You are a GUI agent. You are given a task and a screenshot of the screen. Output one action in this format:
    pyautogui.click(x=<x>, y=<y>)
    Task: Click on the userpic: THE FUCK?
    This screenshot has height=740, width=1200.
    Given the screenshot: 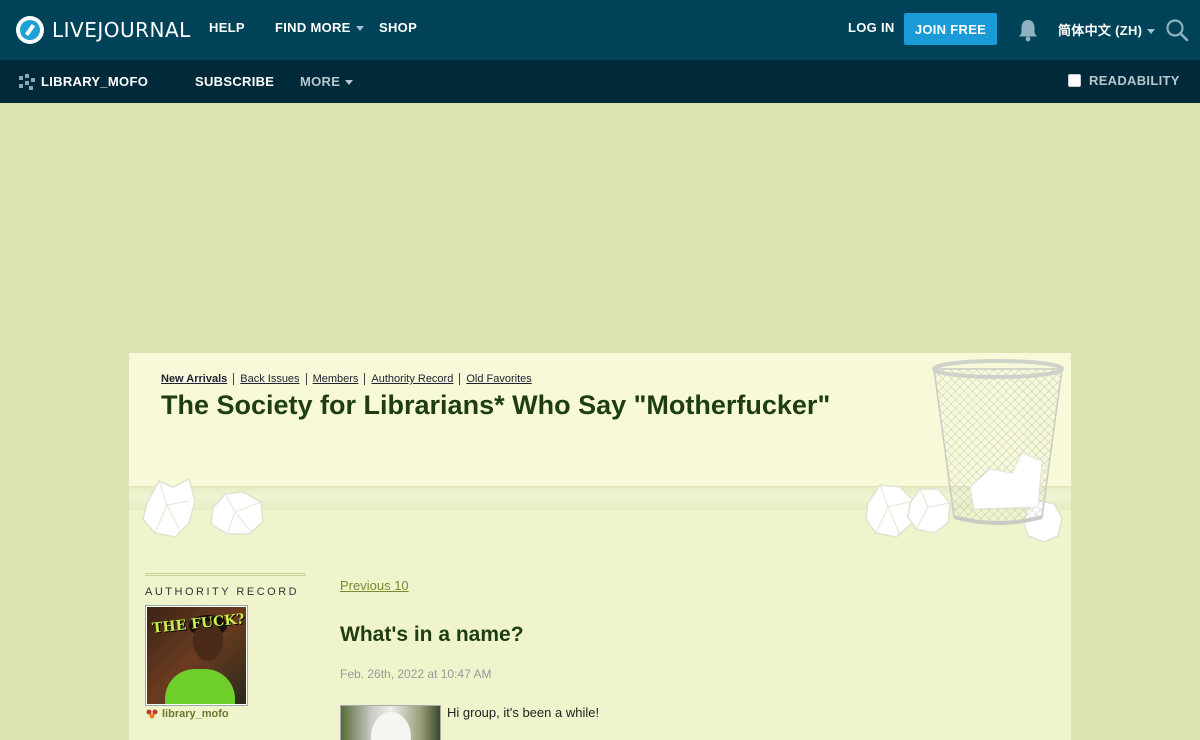 What is the action you would take?
    pyautogui.click(x=196, y=655)
    